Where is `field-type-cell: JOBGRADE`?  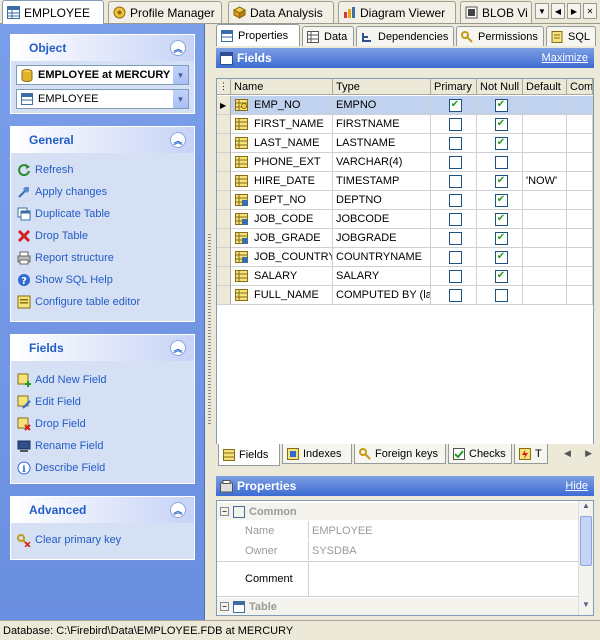 field-type-cell: JOBGRADE is located at coordinates (382, 238).